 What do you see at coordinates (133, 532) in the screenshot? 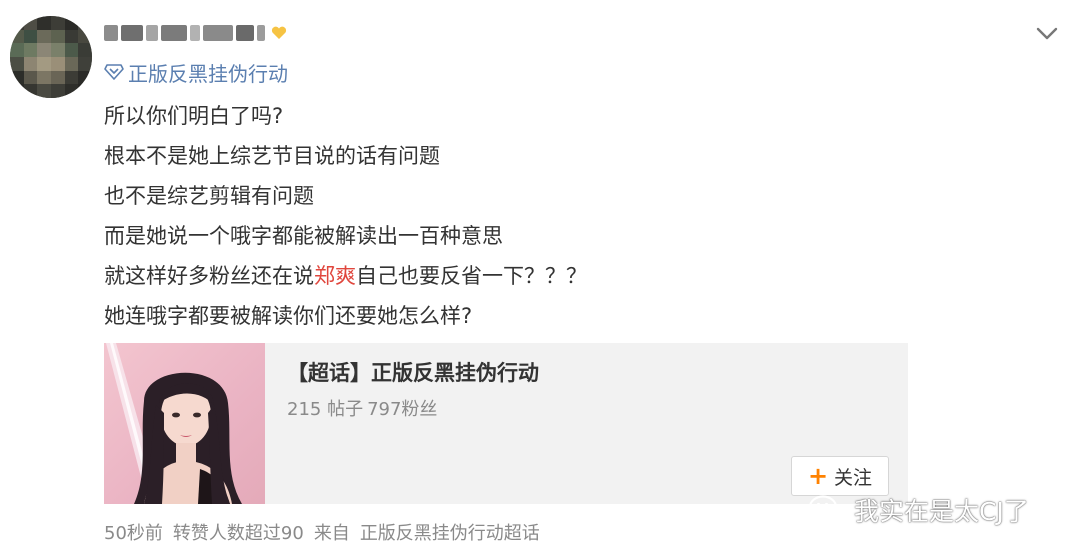
I see `post-time: 50秒前` at bounding box center [133, 532].